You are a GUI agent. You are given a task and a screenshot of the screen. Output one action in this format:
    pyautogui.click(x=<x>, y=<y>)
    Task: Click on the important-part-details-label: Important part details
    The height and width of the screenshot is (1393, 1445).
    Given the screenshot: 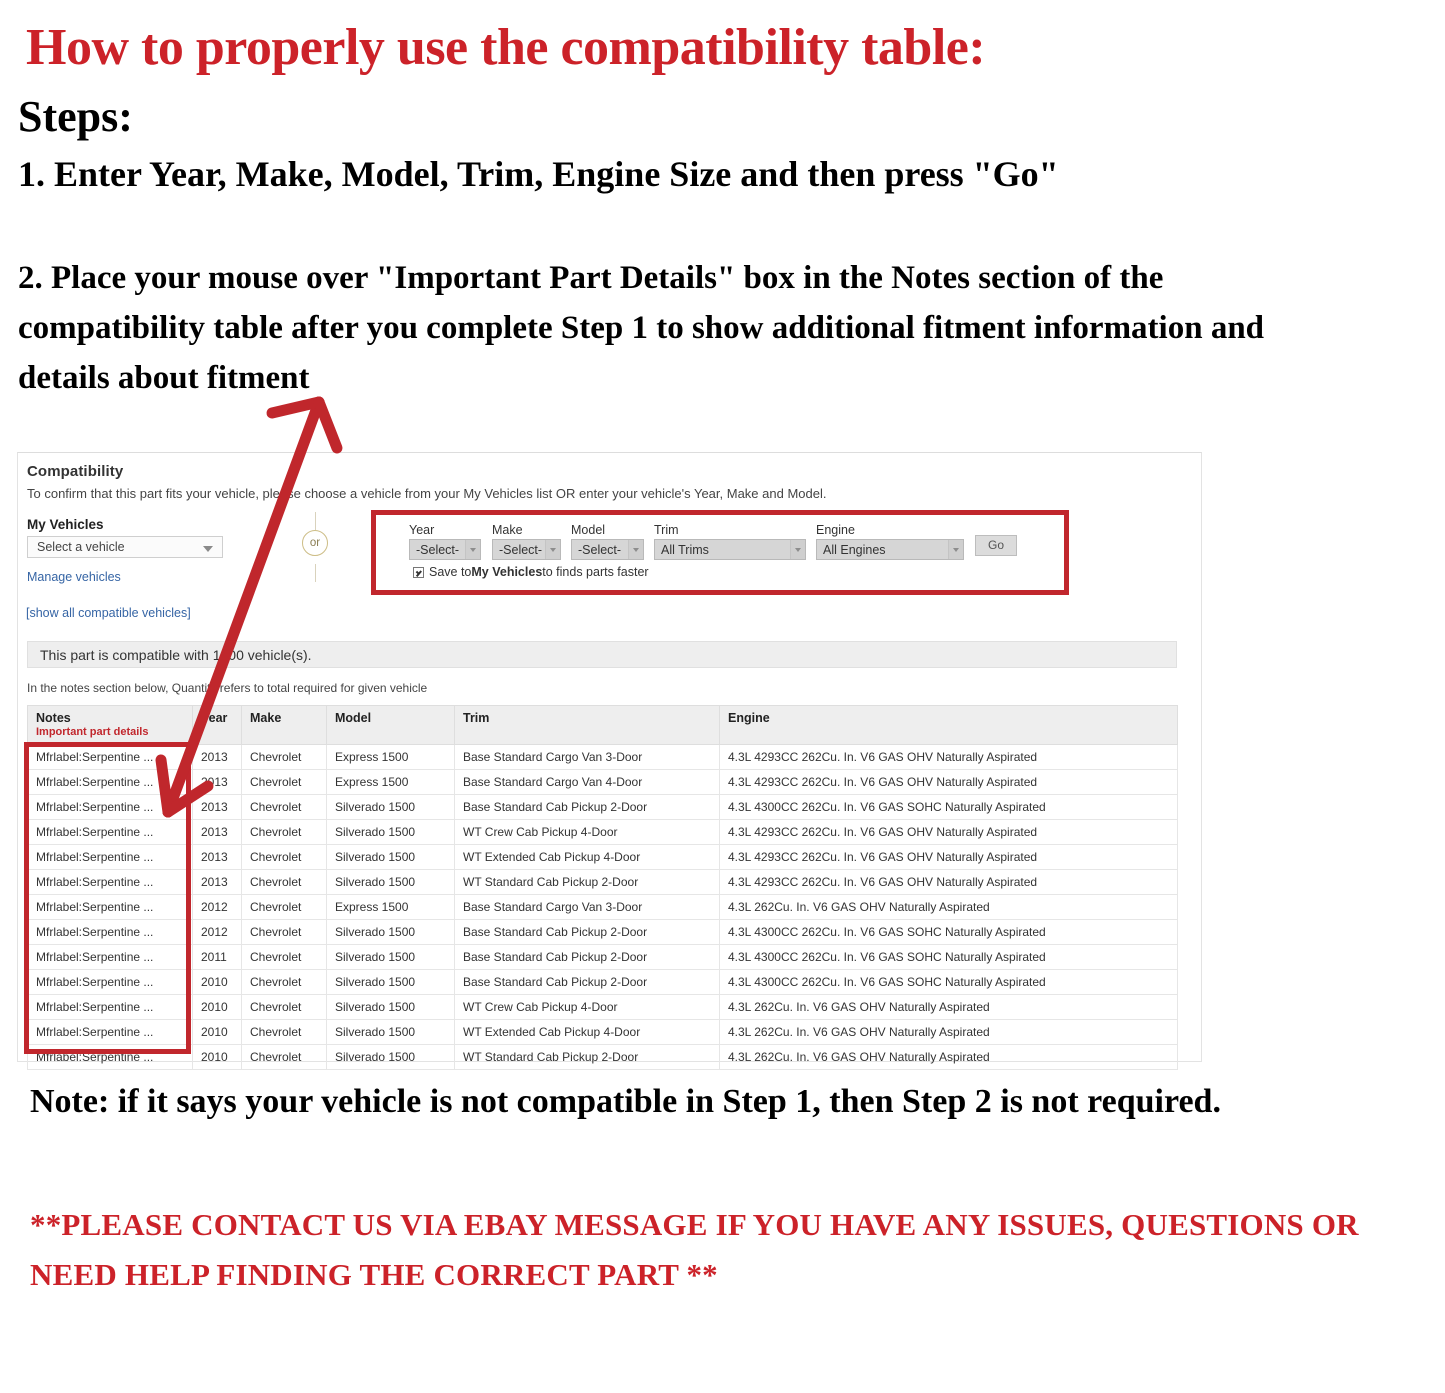 What is the action you would take?
    pyautogui.click(x=110, y=732)
    